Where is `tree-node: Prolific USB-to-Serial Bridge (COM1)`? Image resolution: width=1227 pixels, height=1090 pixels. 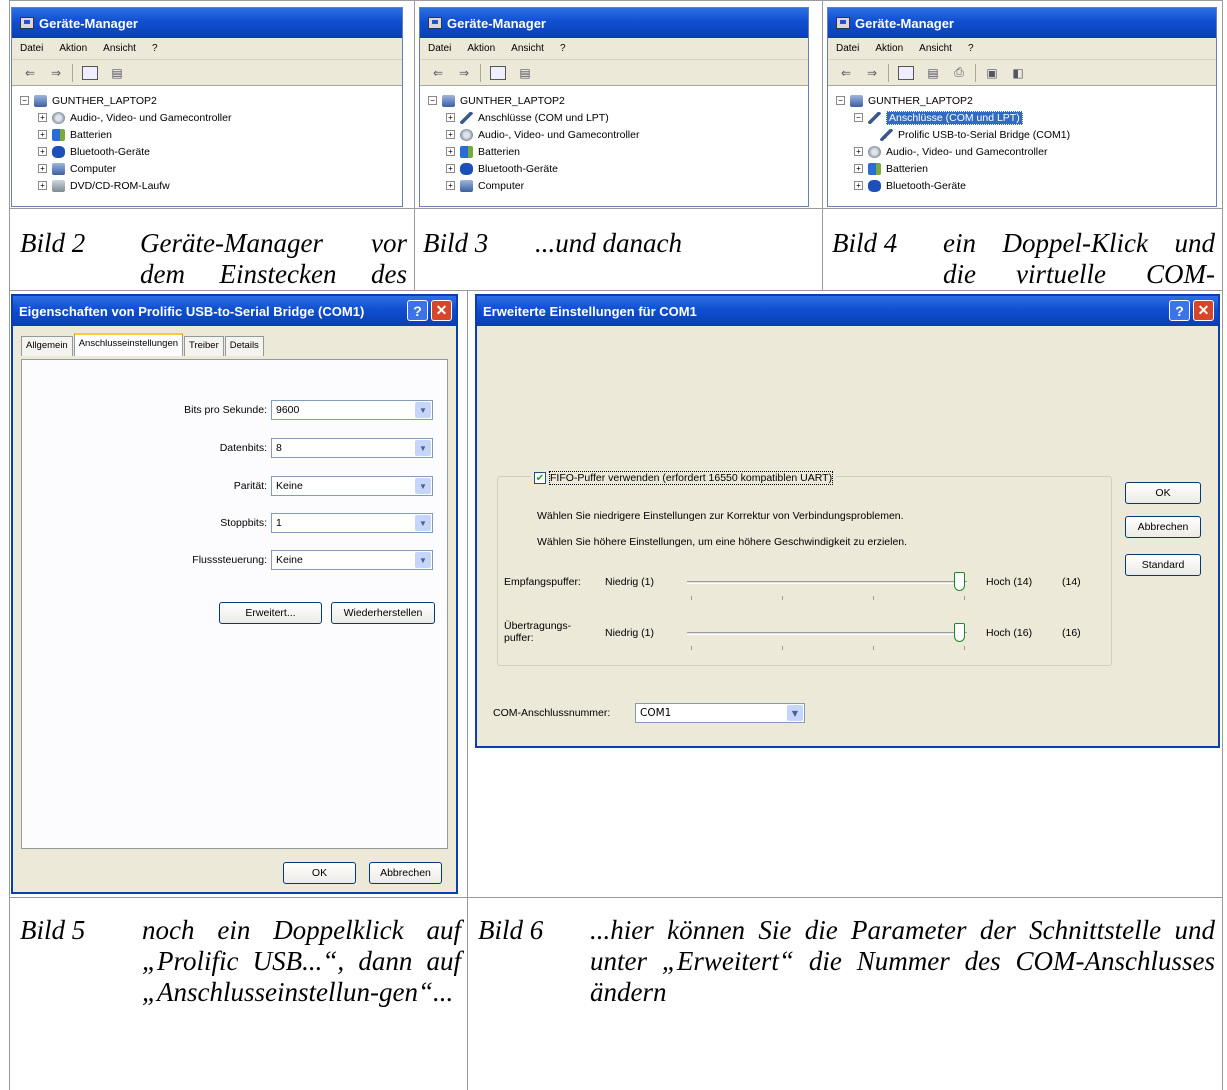
tree-node: Prolific USB-to-Serial Bridge (COM1) is located at coordinates (1026, 134).